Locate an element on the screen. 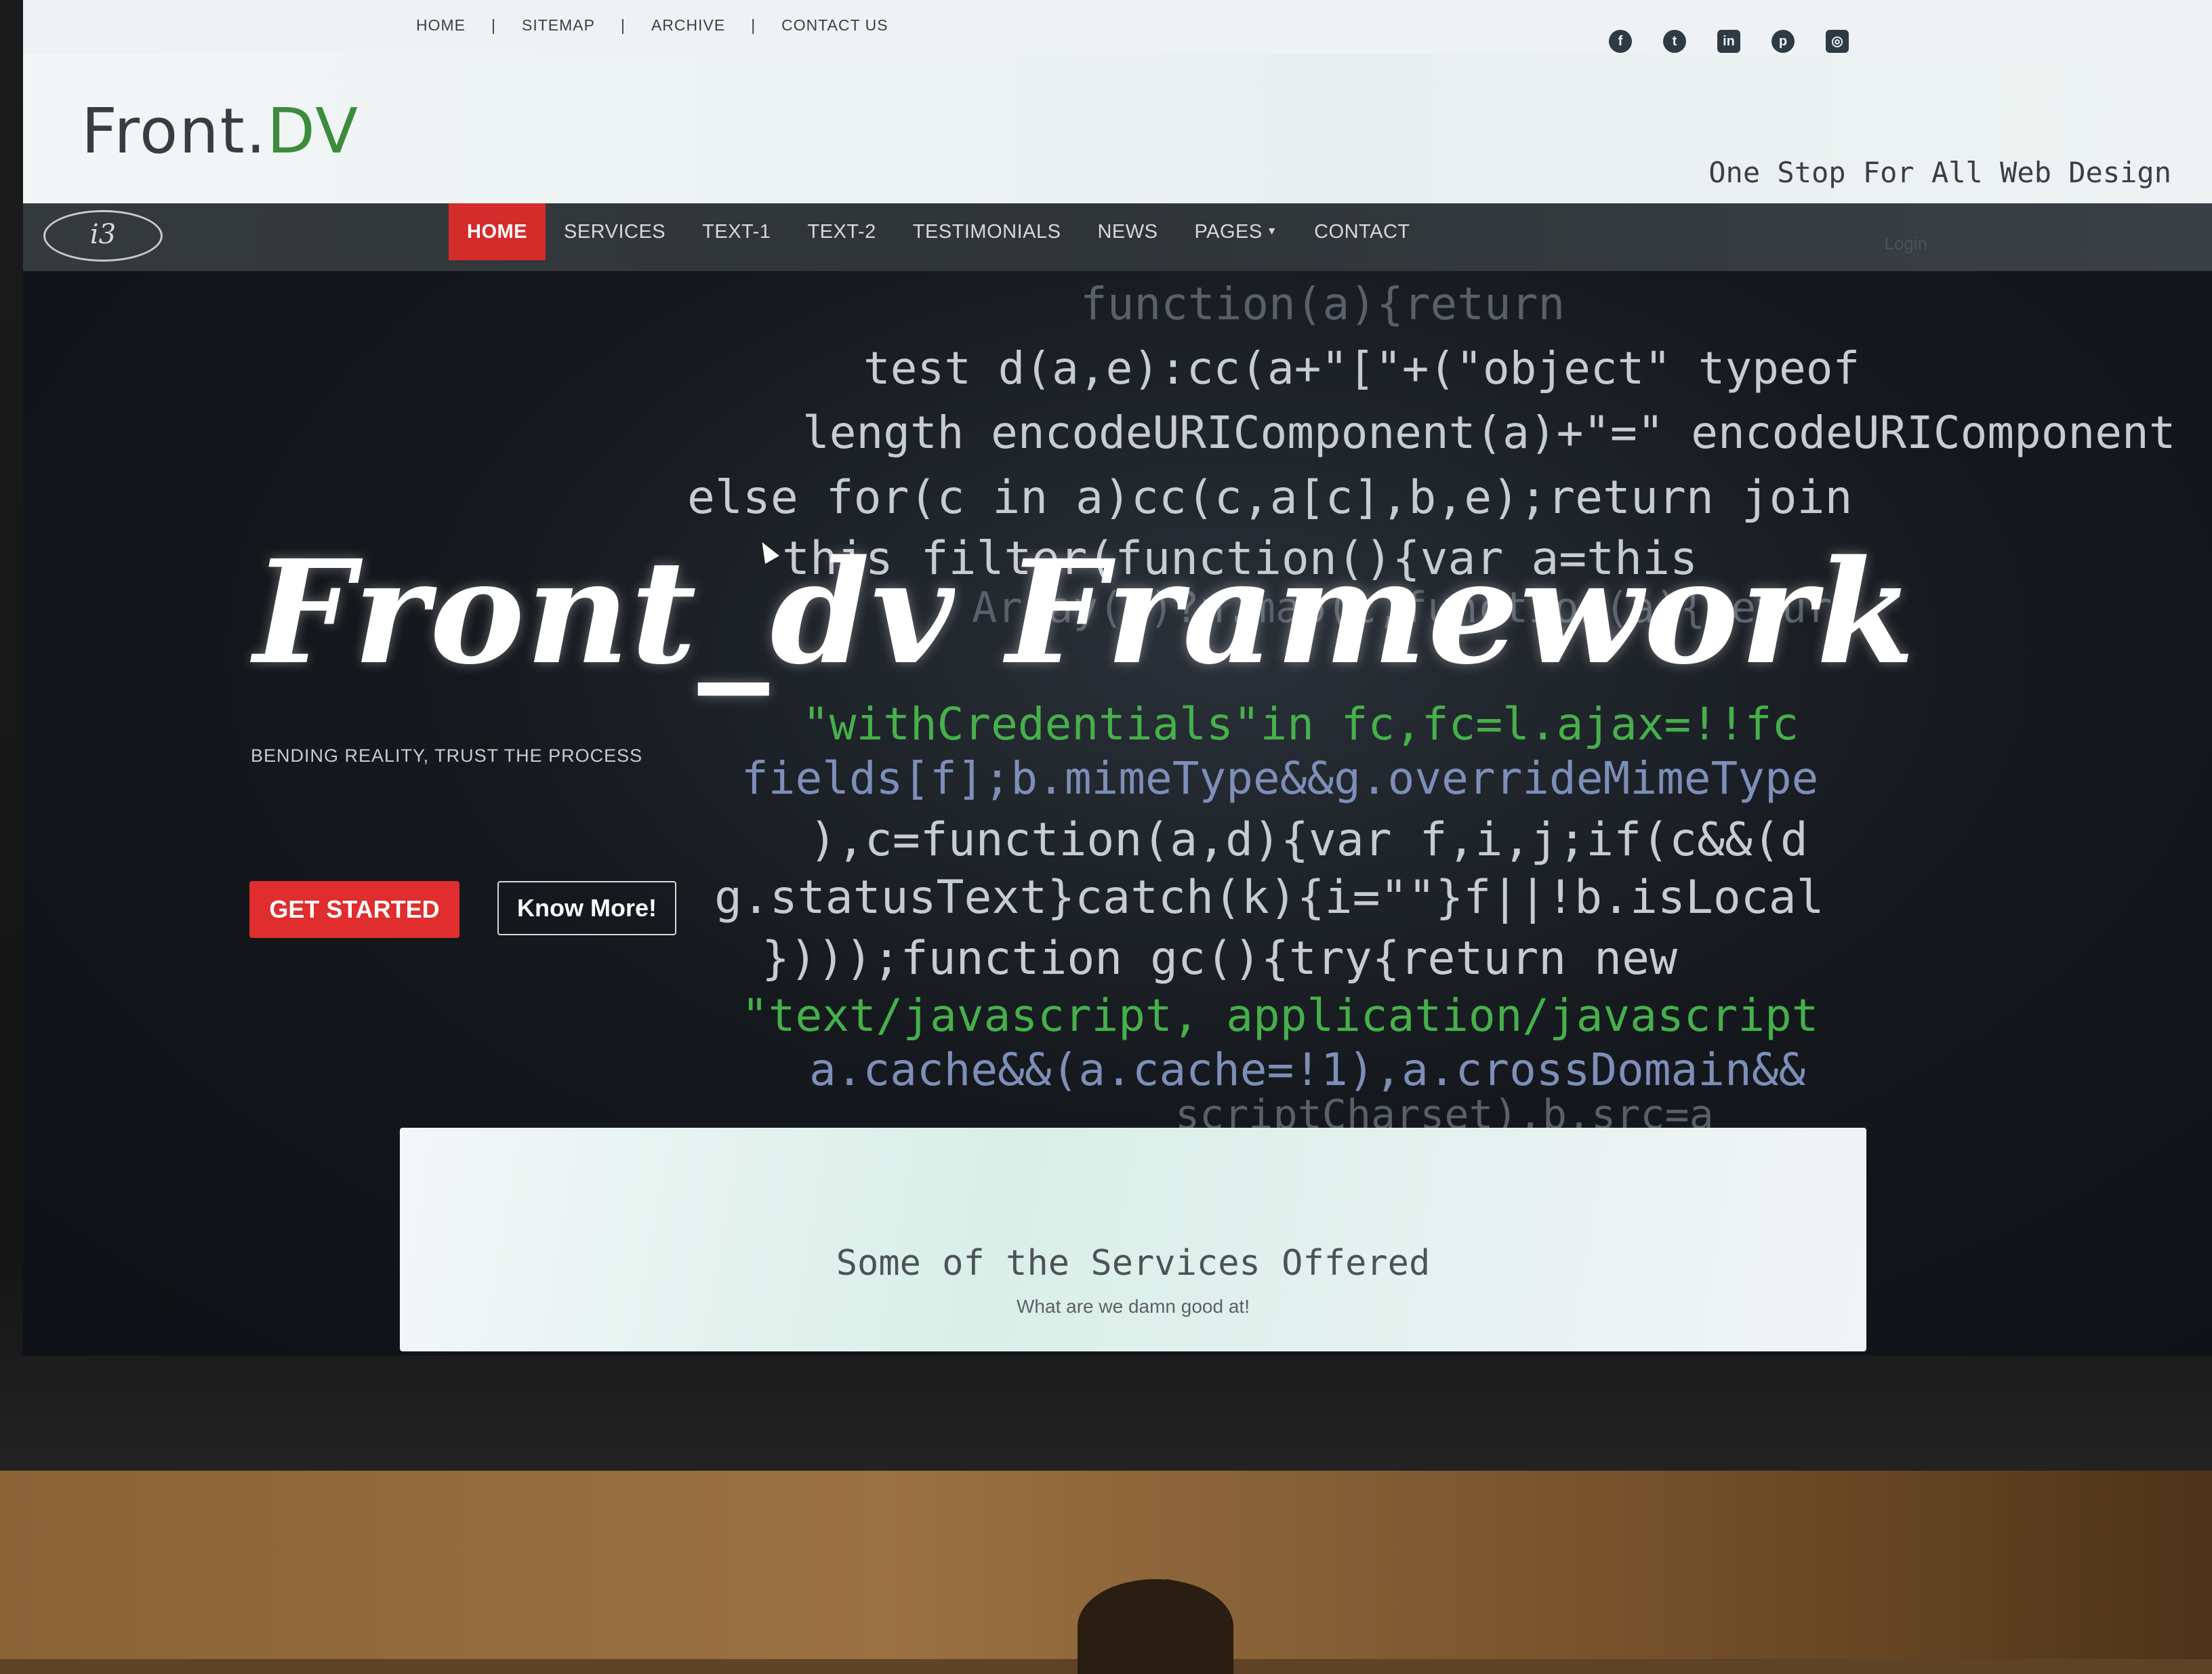 The width and height of the screenshot is (2212, 1674). services-title: Some of the Services Offered is located at coordinates (1134, 1263).